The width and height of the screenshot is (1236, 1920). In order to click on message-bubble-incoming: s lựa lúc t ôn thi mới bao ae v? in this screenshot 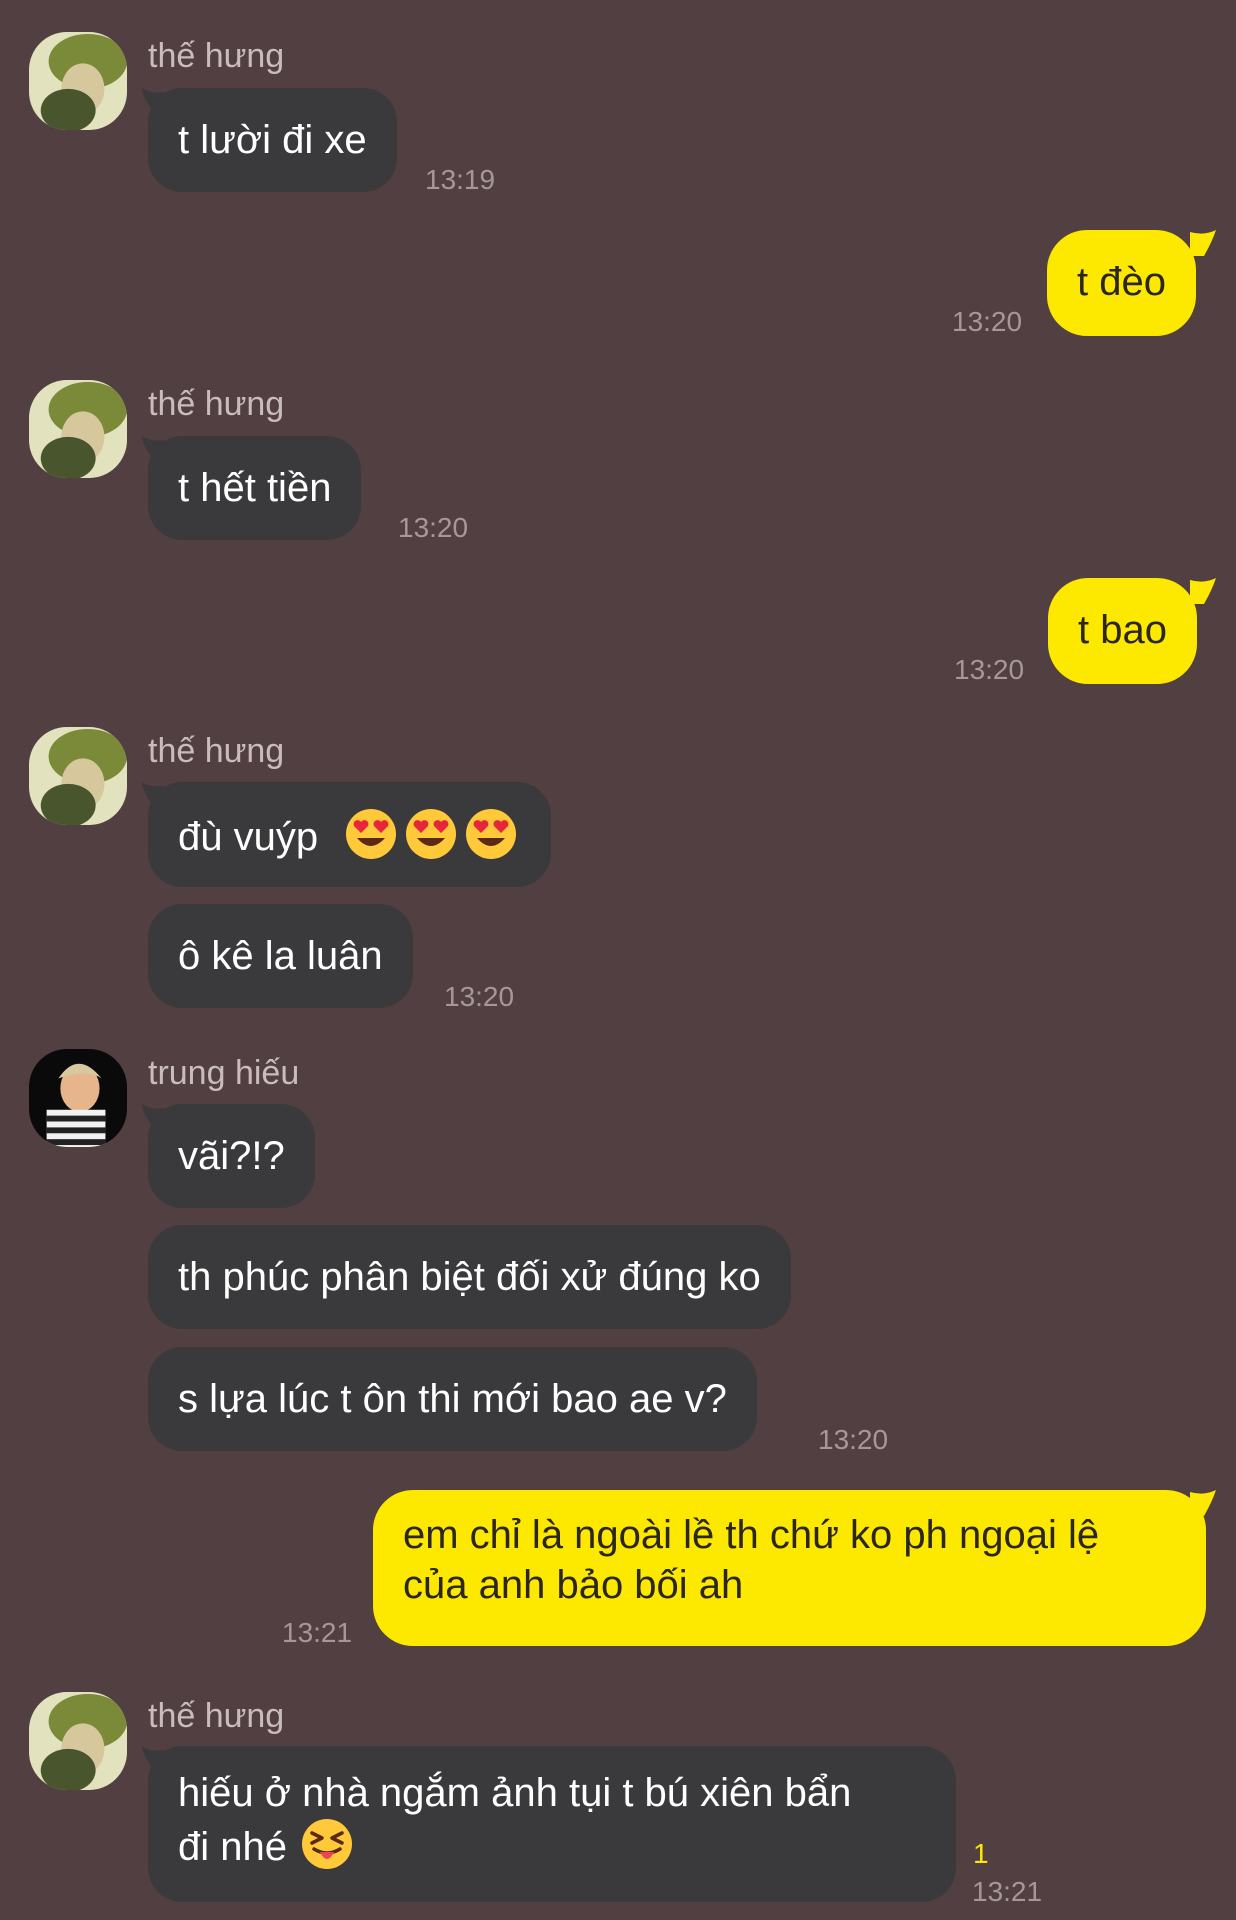, I will do `click(452, 1399)`.